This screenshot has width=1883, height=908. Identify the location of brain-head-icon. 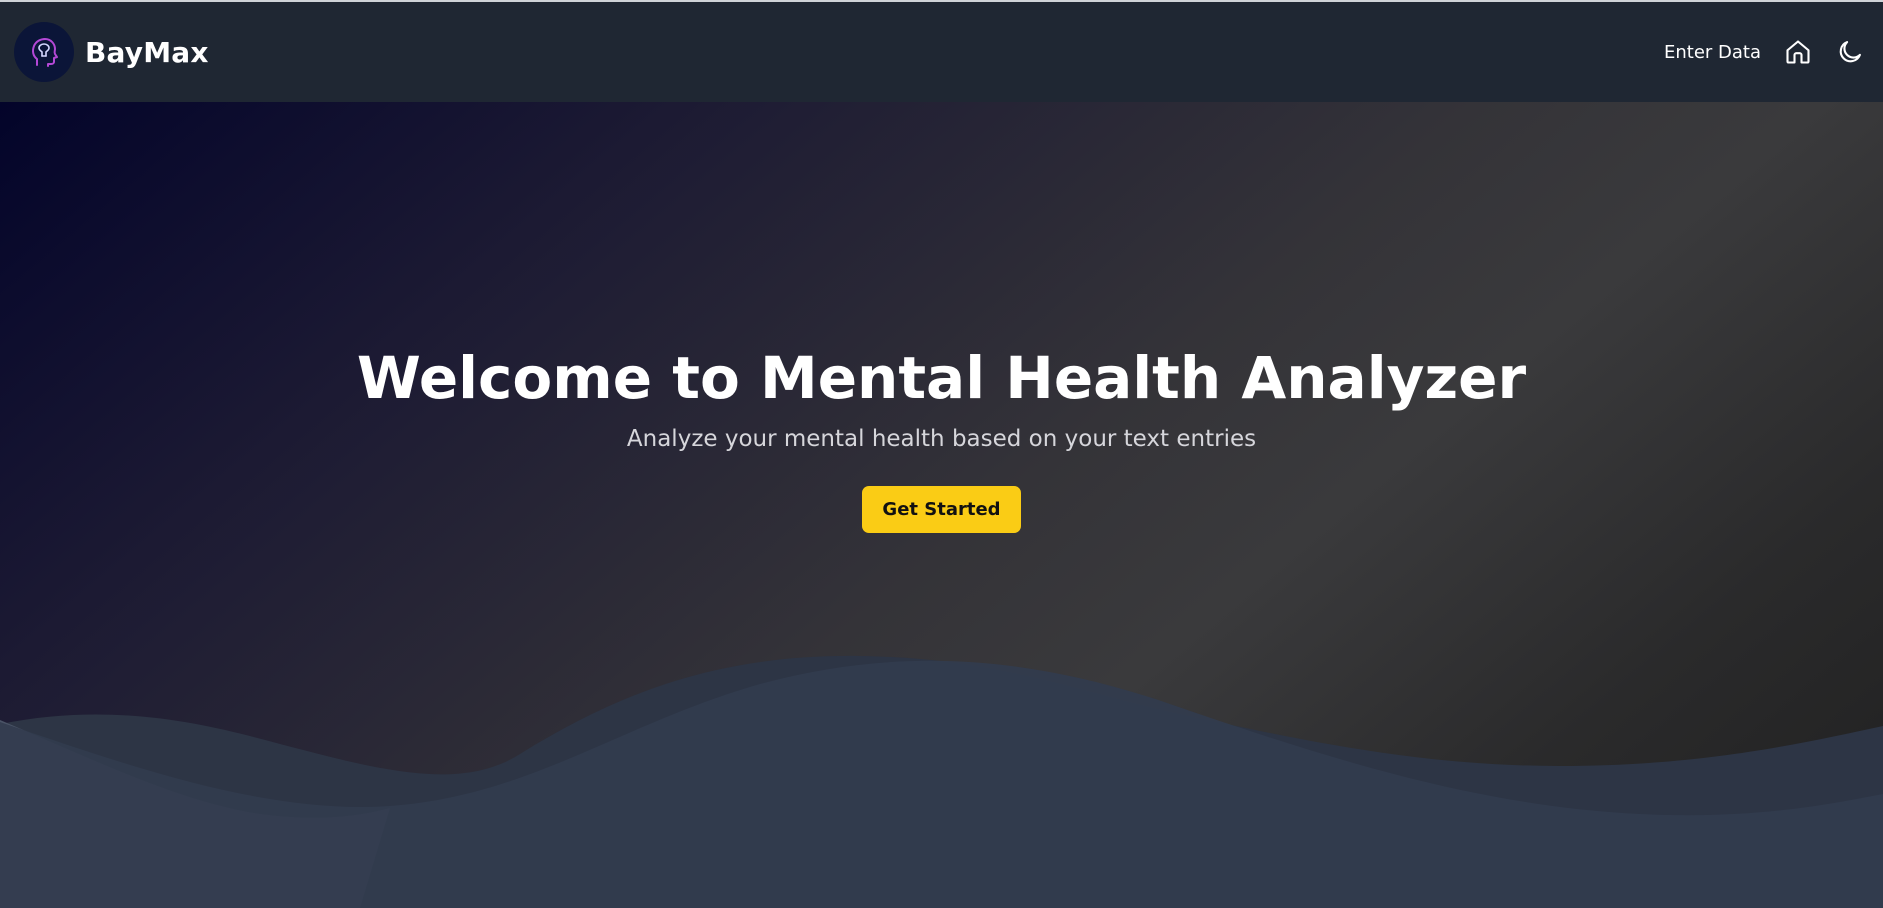
(44, 52).